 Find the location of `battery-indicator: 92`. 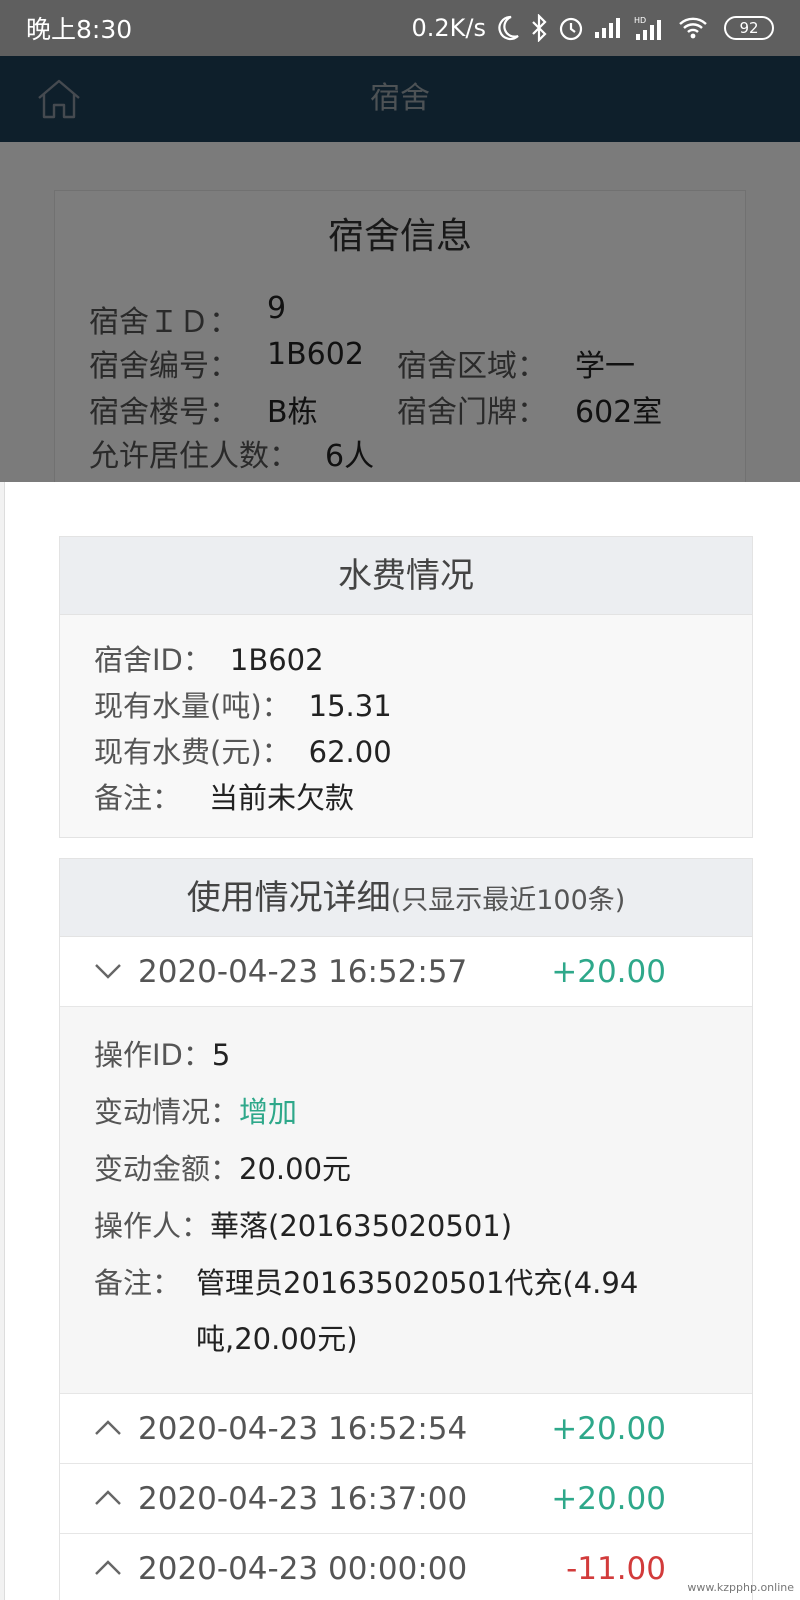

battery-indicator: 92 is located at coordinates (749, 28).